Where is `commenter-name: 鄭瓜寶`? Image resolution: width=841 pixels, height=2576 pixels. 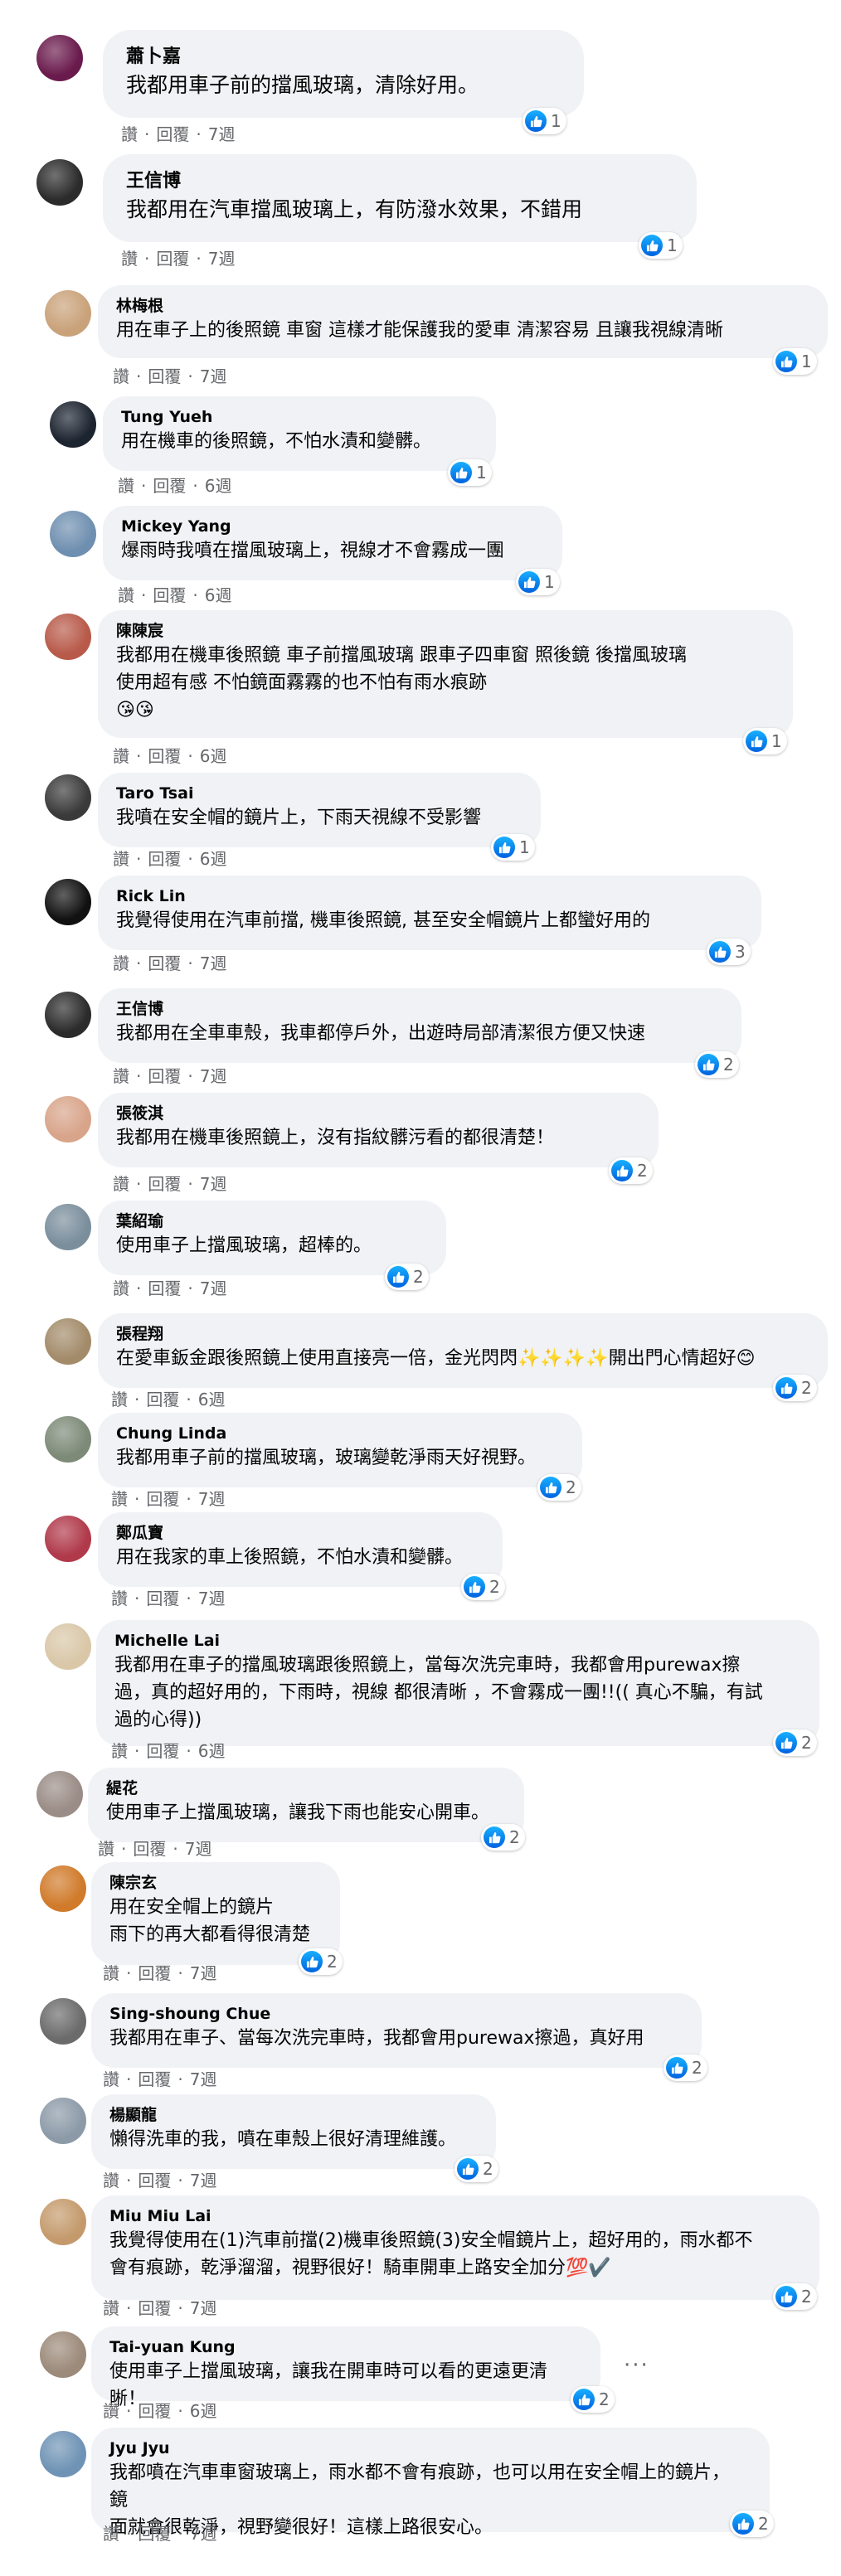
commenter-name: 鄭瓜寶 is located at coordinates (299, 1533).